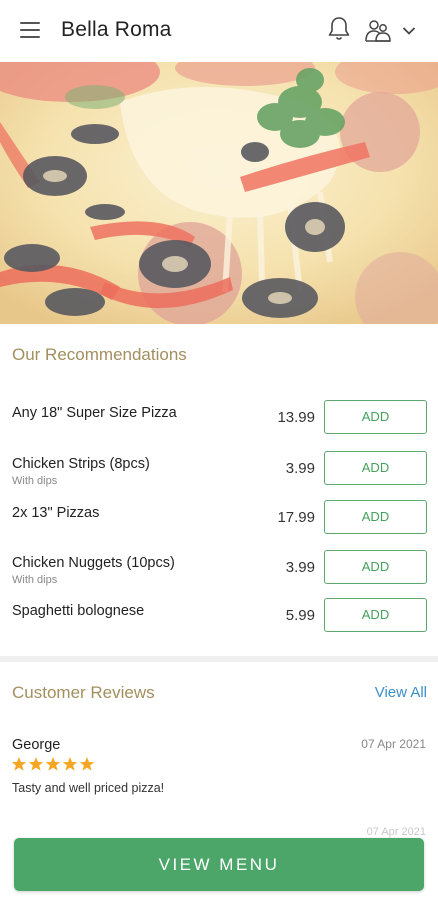 This screenshot has width=438, height=900. I want to click on account-menu, so click(394, 31).